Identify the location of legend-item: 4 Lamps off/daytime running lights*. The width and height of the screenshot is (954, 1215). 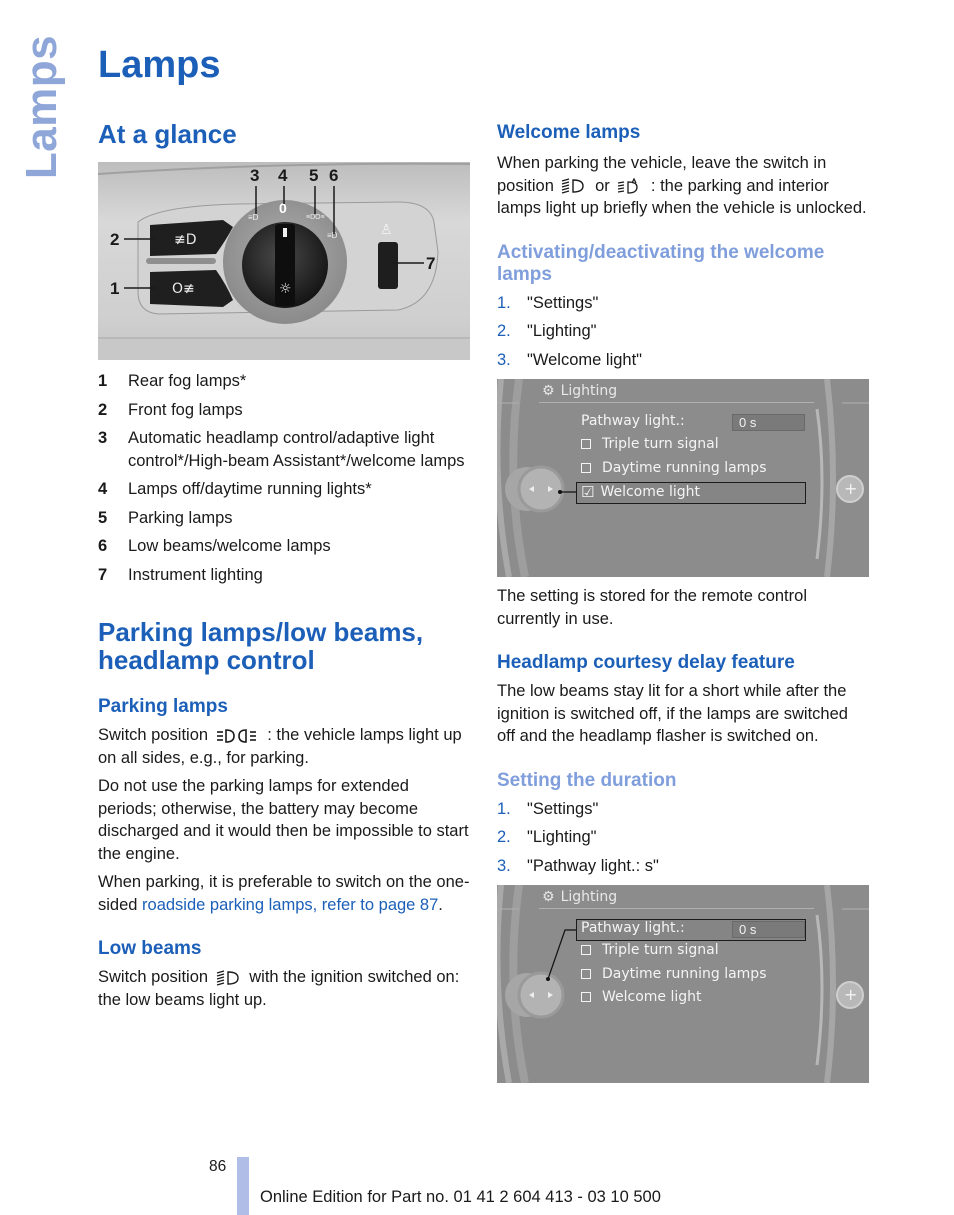
(235, 489).